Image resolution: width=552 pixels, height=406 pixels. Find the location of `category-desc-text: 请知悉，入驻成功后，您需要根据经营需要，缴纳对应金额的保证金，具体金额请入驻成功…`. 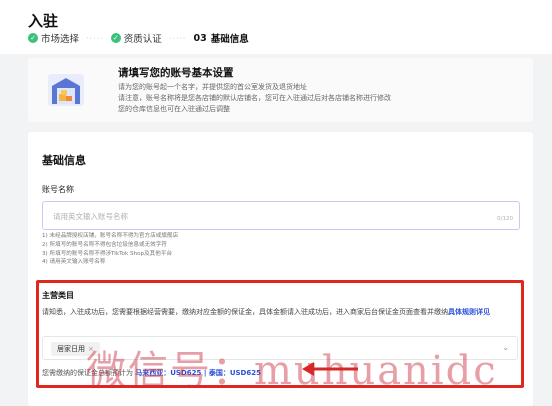

category-desc-text: 请知悉，入驻成功后，您需要根据经营需要，缴纳对应金额的保证金，具体金额请入驻成功… is located at coordinates (245, 312).